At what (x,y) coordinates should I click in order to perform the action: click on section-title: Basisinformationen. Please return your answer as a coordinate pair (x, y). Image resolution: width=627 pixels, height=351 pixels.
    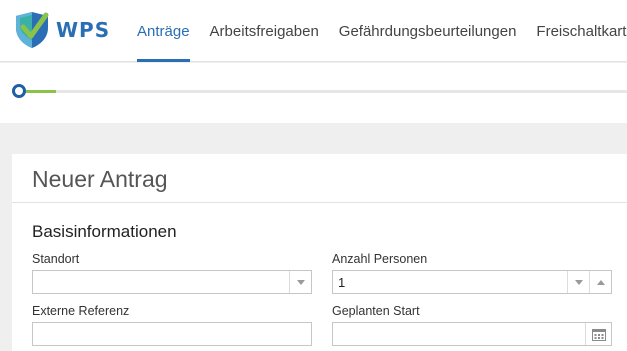
    Looking at the image, I should click on (104, 231).